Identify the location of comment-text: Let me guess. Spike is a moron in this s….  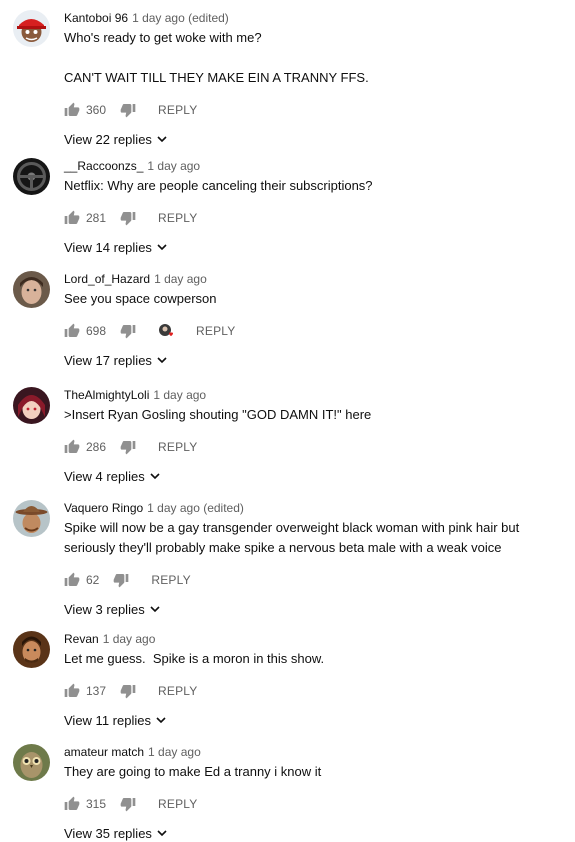
(314, 659).